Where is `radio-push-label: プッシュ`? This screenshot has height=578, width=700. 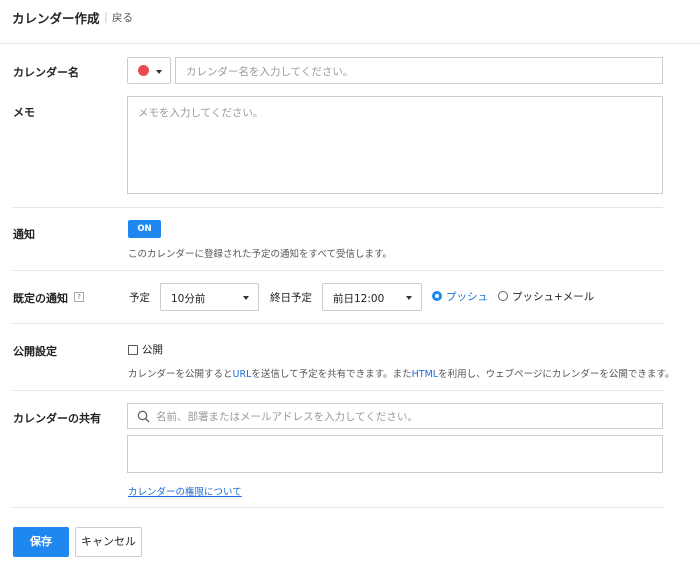
radio-push-label: プッシュ is located at coordinates (467, 297).